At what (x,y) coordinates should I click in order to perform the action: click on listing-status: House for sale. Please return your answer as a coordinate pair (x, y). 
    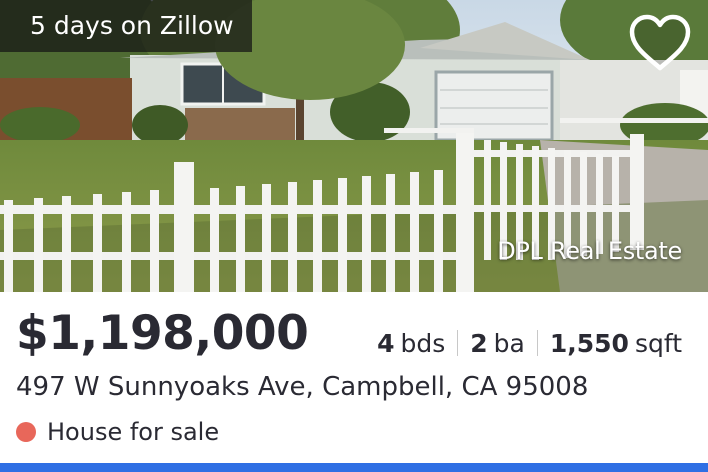
    Looking at the image, I should click on (117, 432).